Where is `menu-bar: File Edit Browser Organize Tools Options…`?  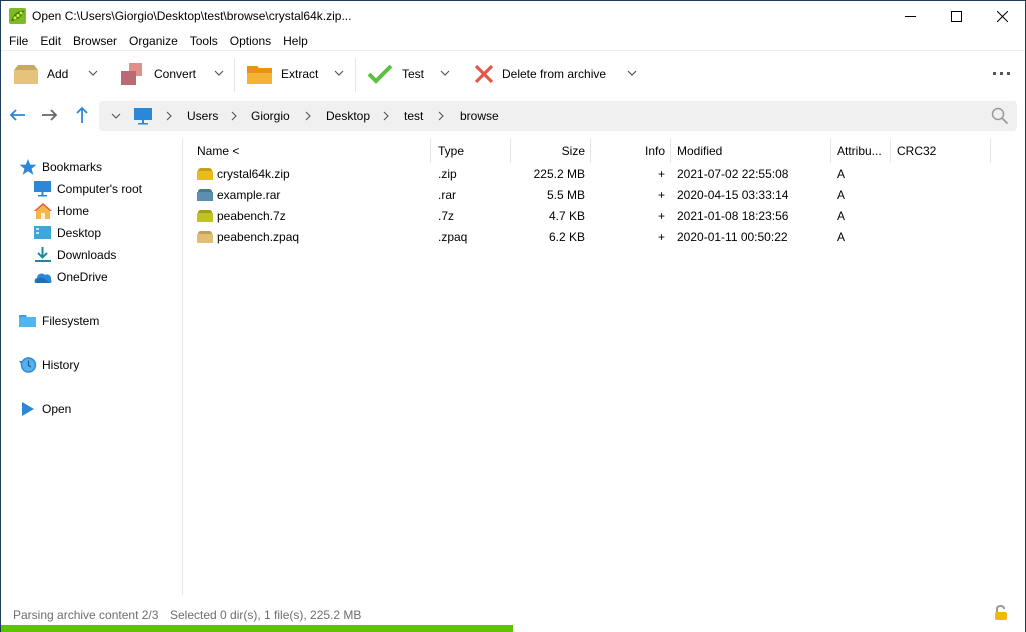
menu-bar: File Edit Browser Organize Tools Options… is located at coordinates (157, 42).